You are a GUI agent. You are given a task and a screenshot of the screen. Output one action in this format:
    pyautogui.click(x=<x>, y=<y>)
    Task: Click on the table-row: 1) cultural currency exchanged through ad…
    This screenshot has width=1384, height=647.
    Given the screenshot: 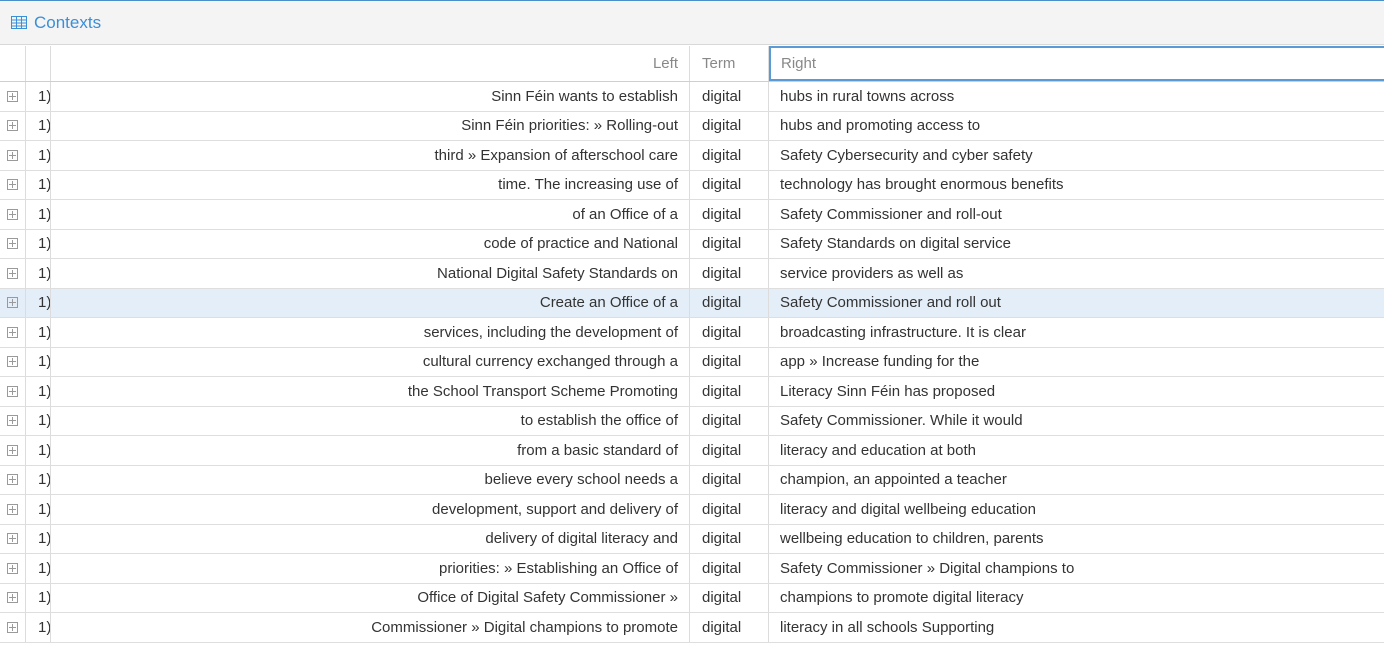 What is the action you would take?
    pyautogui.click(x=692, y=362)
    